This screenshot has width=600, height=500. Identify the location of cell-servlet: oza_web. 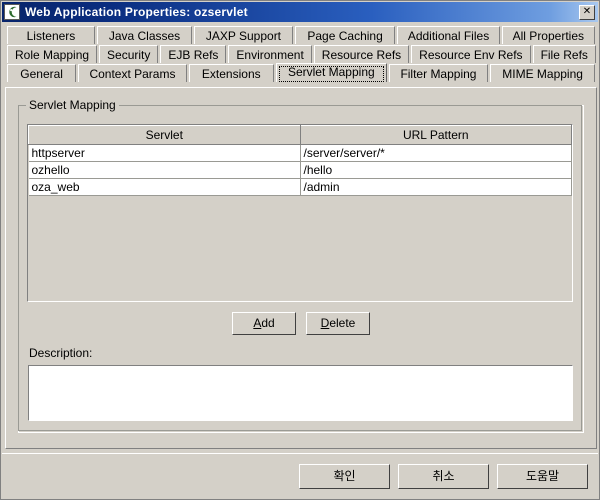
(164, 187).